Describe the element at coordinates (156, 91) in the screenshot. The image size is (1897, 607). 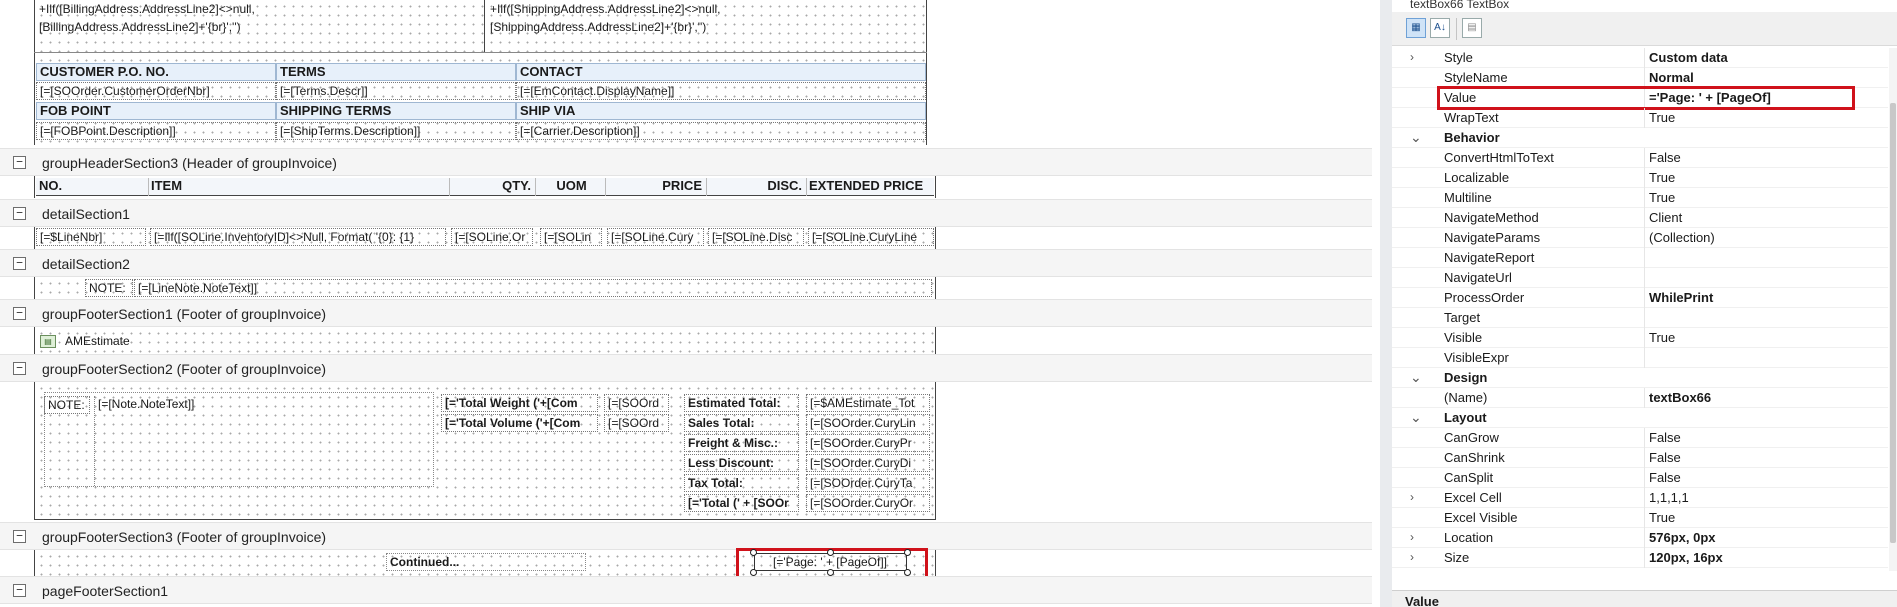
I see `customer-po-field: [=[SOOrder.CustomerOrderNbr]` at that location.